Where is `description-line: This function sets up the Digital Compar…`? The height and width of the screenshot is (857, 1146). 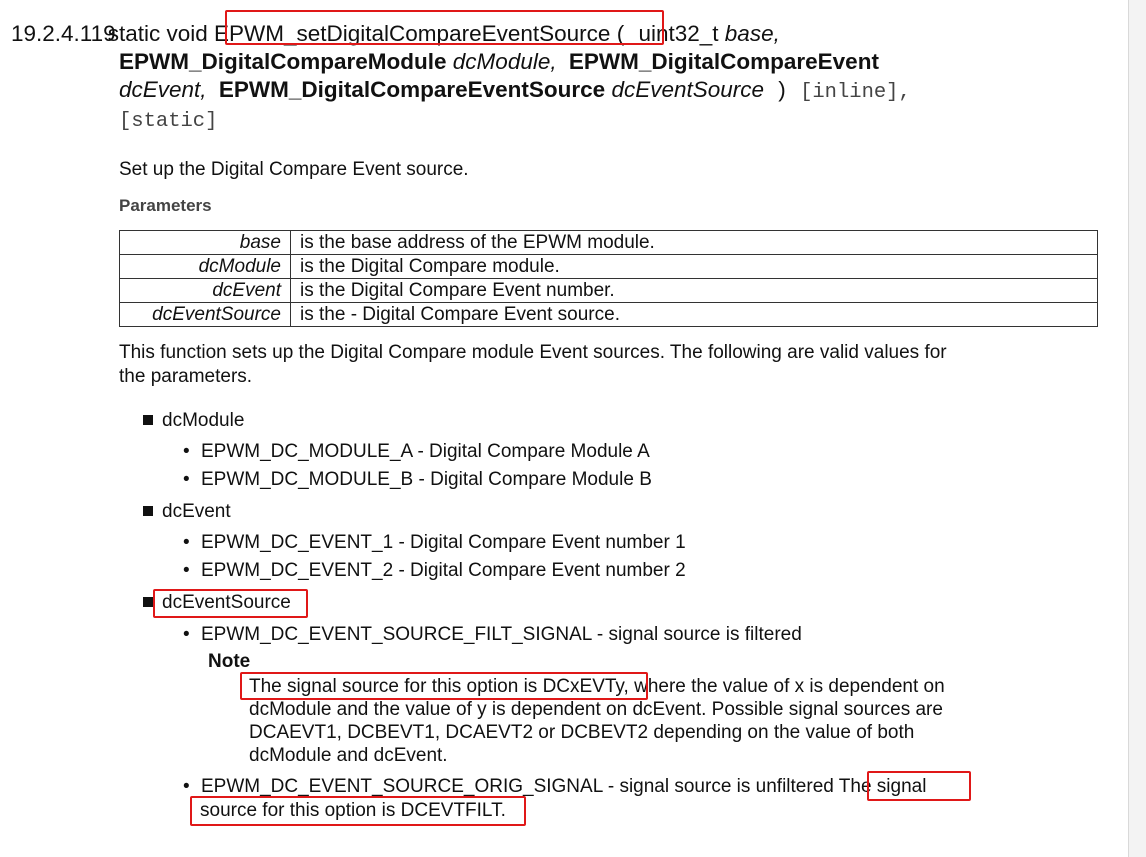
description-line: This function sets up the Digital Compar… is located at coordinates (533, 352).